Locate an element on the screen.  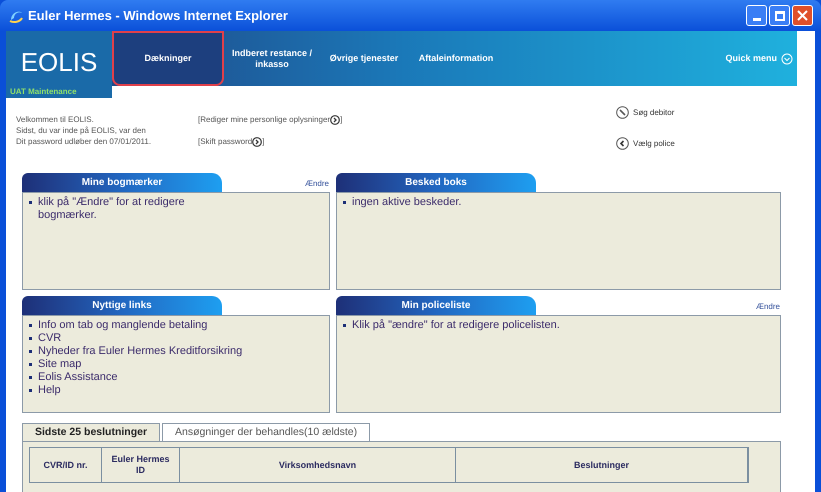
nav-tab: Øvrige tjenester is located at coordinates (364, 58).